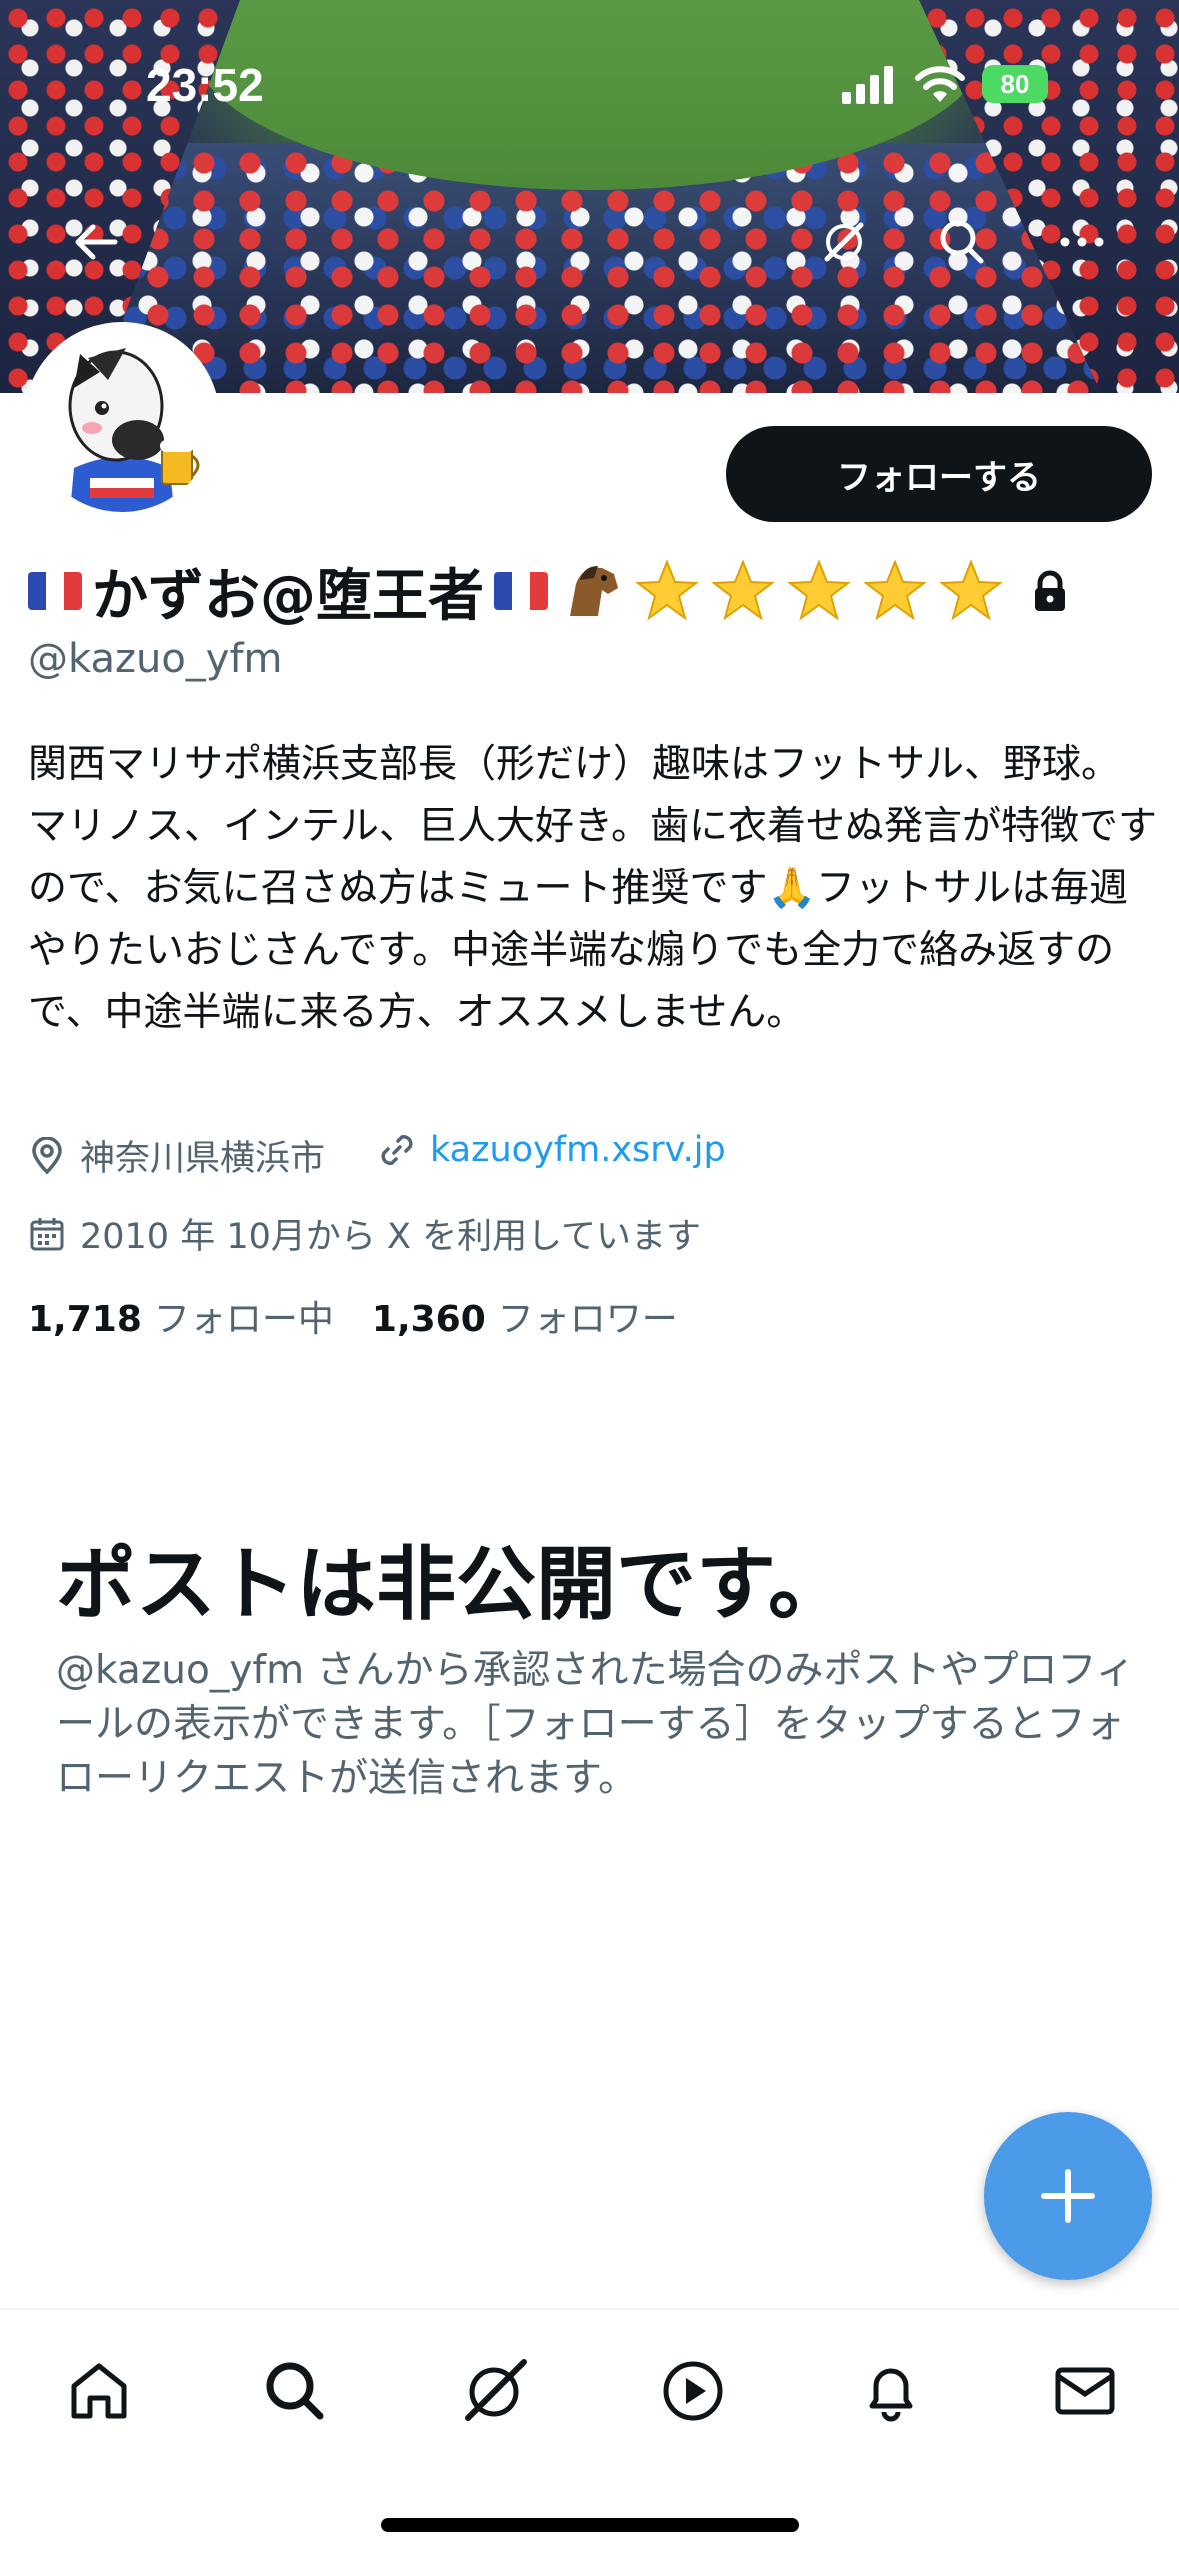 The image size is (1179, 2558). Describe the element at coordinates (397, 1150) in the screenshot. I see `link-icon` at that location.